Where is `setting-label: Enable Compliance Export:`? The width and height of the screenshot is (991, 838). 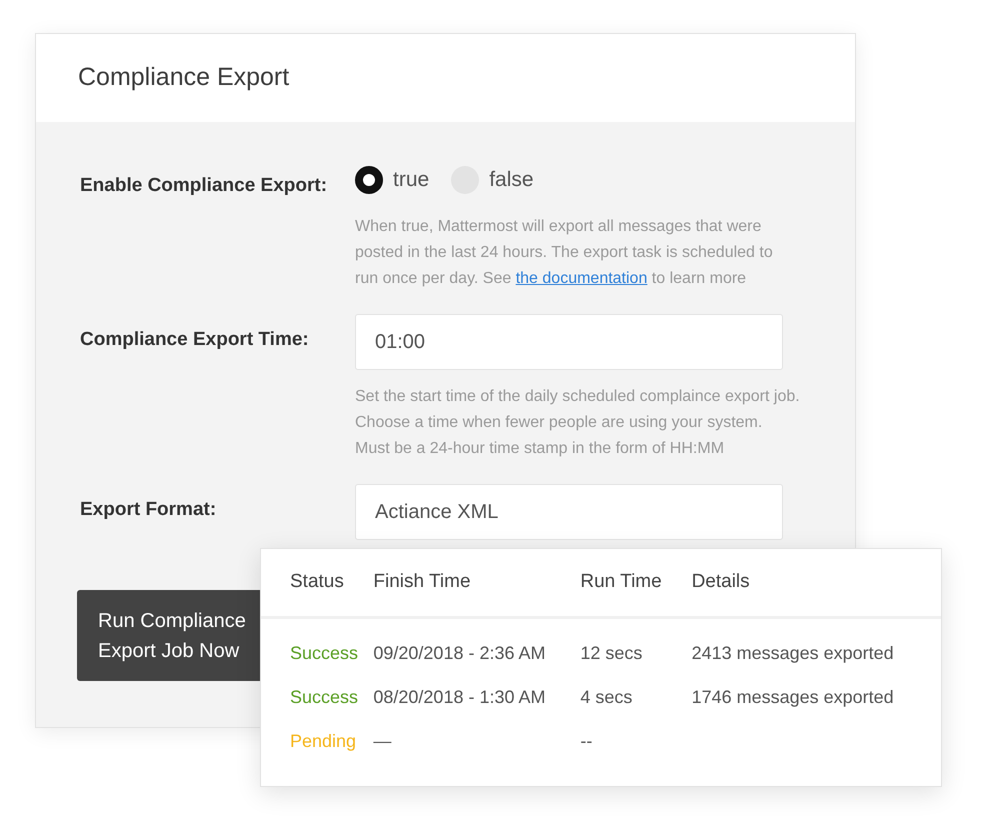
setting-label: Enable Compliance Export: is located at coordinates (204, 185).